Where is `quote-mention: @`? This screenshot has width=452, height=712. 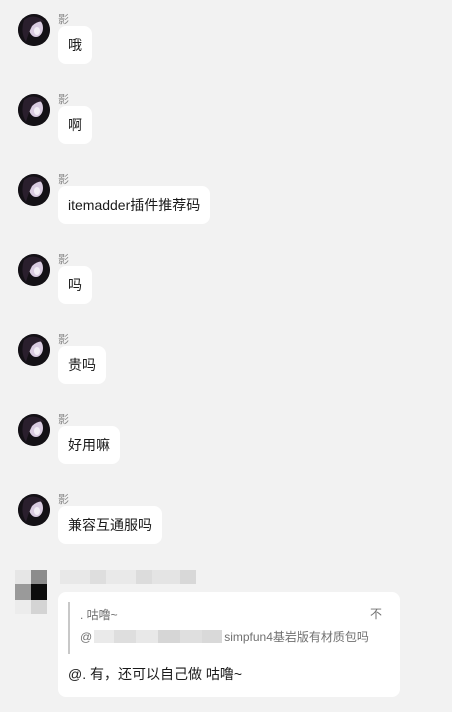
quote-mention: @ is located at coordinates (86, 637).